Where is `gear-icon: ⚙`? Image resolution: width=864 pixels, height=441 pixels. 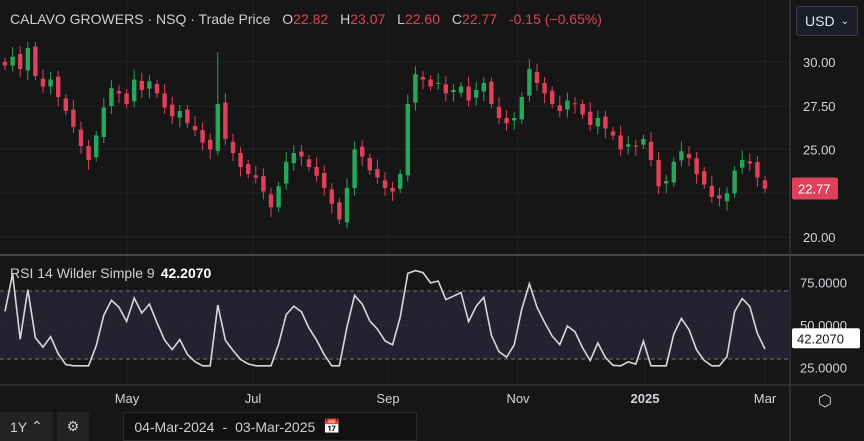 gear-icon: ⚙ is located at coordinates (73, 426).